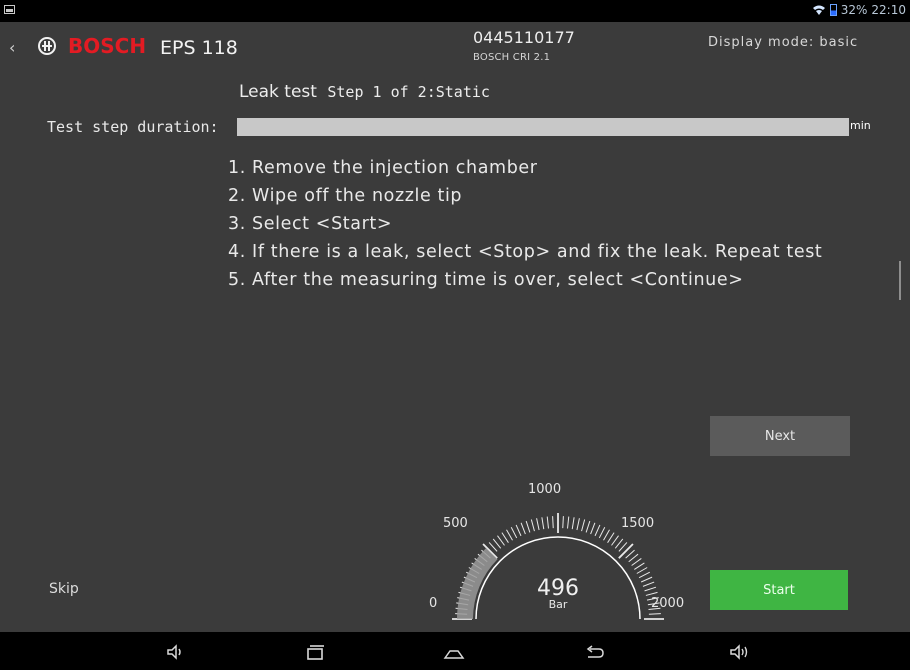  I want to click on wifi-icon, so click(818, 10).